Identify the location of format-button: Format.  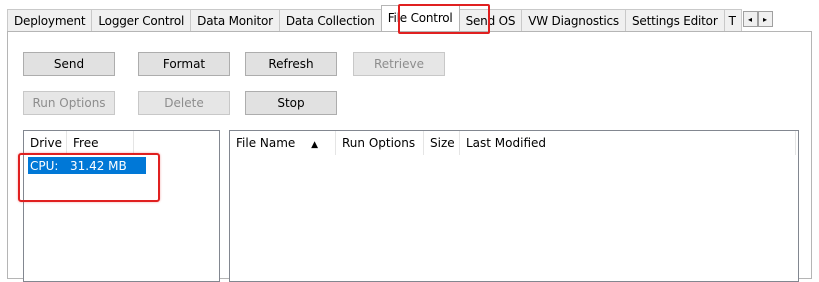
(184, 64).